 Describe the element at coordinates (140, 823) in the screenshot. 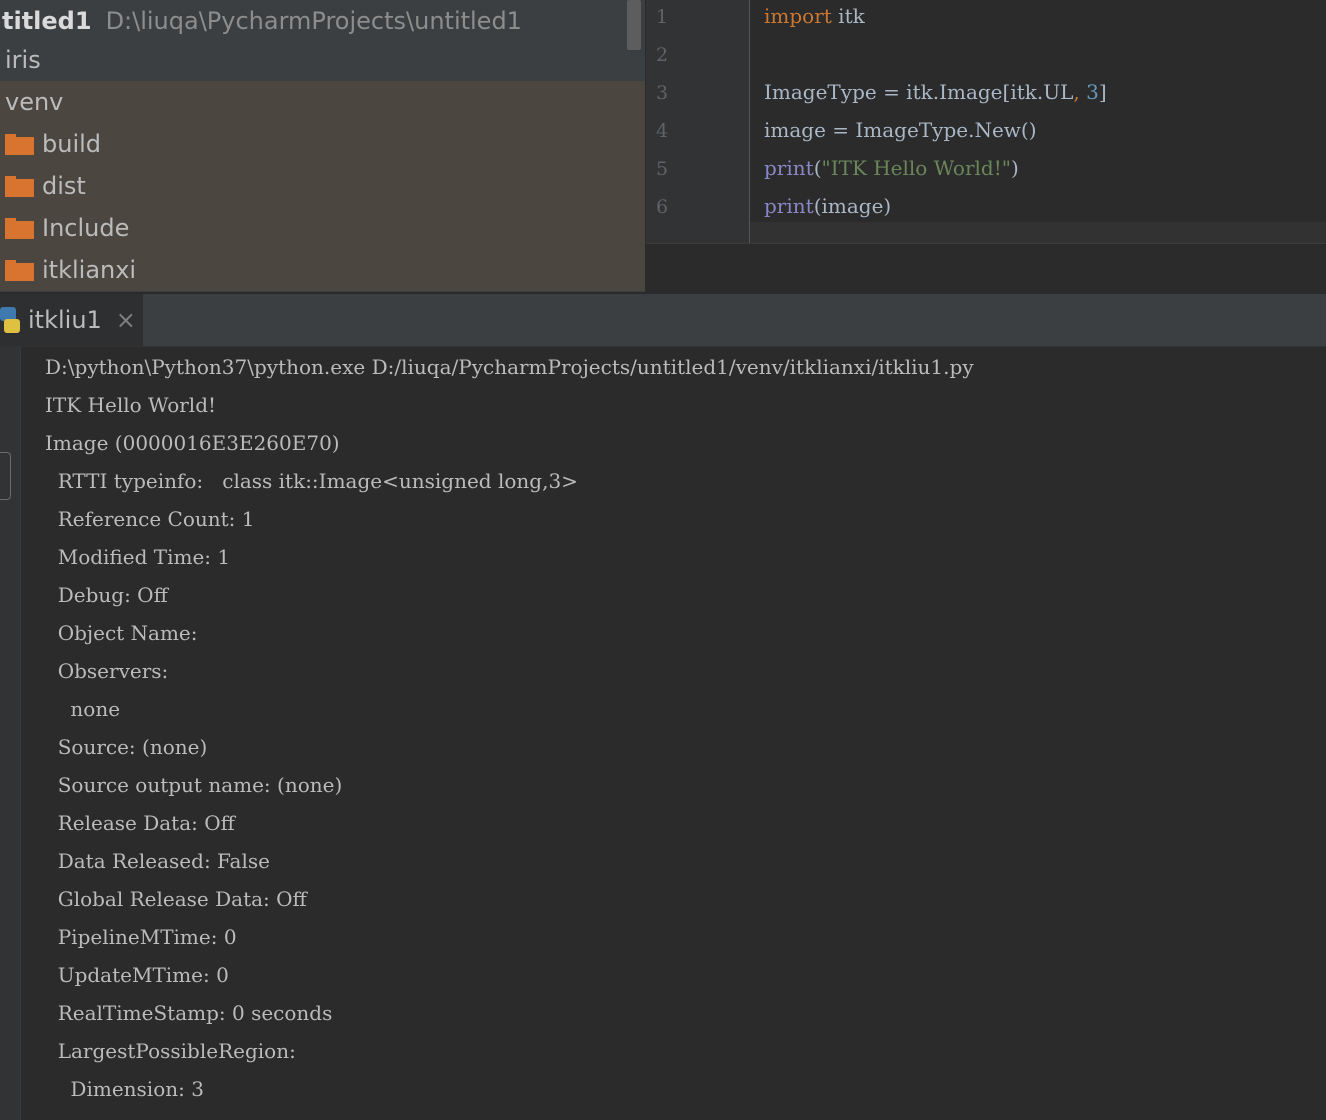

I see `console-line: Release Data: Off` at that location.